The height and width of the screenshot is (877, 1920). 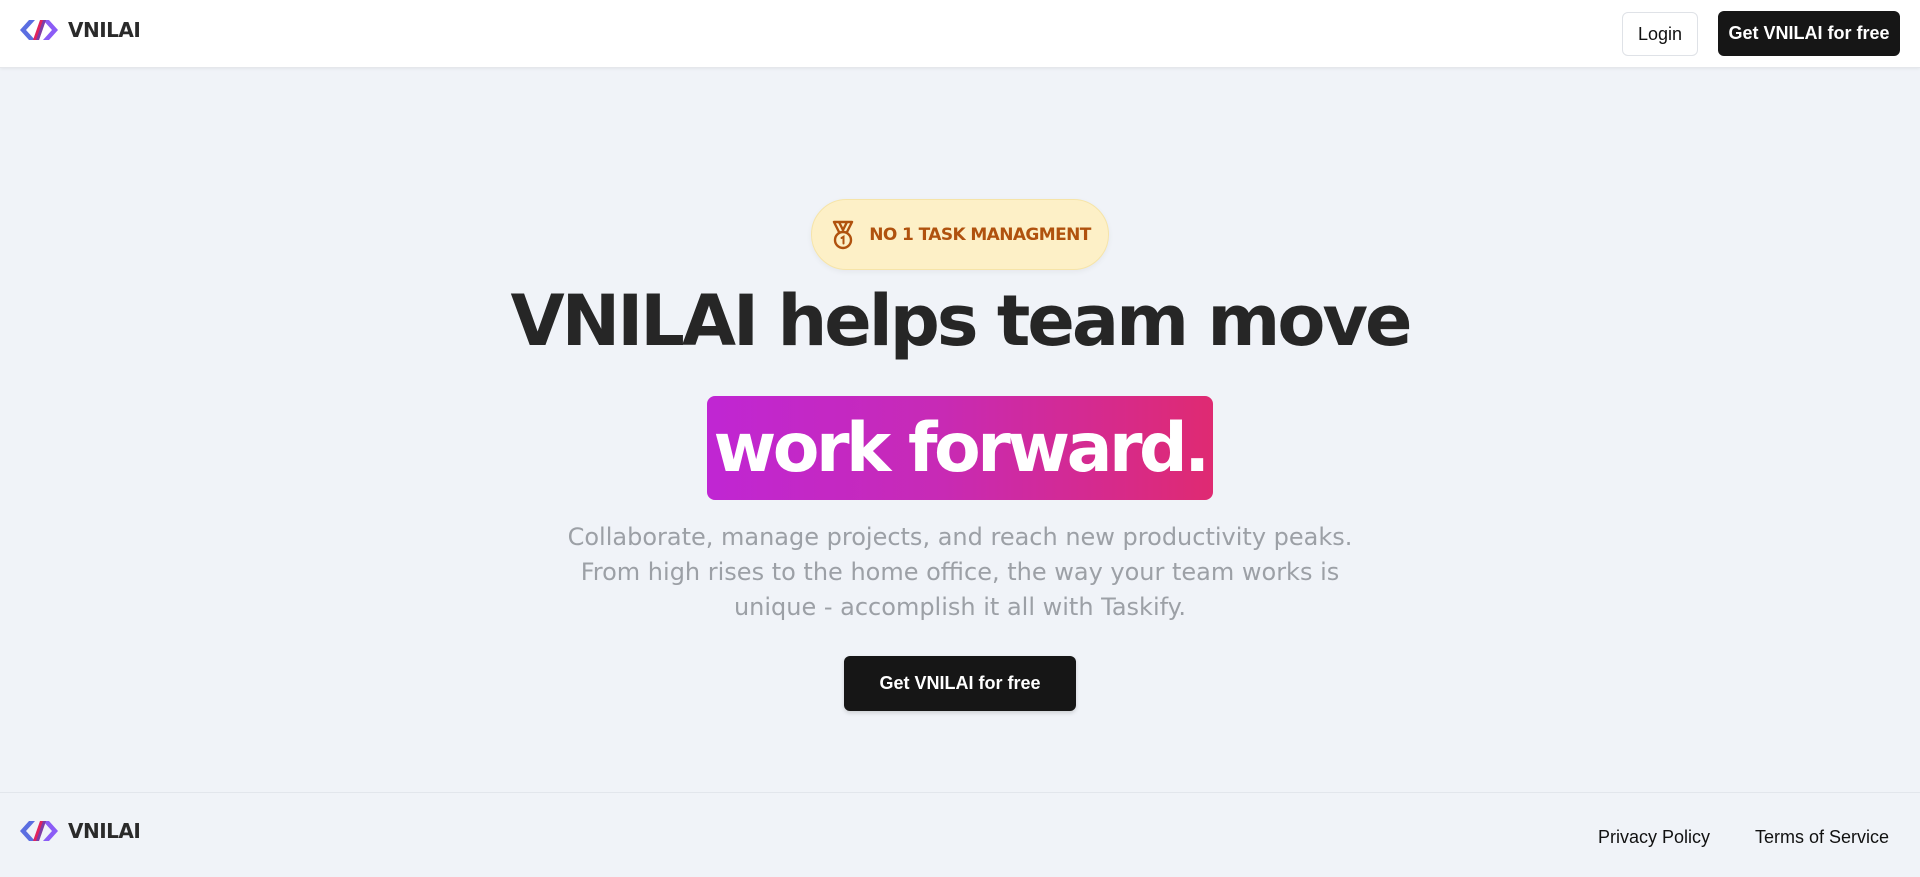 What do you see at coordinates (1654, 837) in the screenshot?
I see `privacy-policy-link: Privacy Policy` at bounding box center [1654, 837].